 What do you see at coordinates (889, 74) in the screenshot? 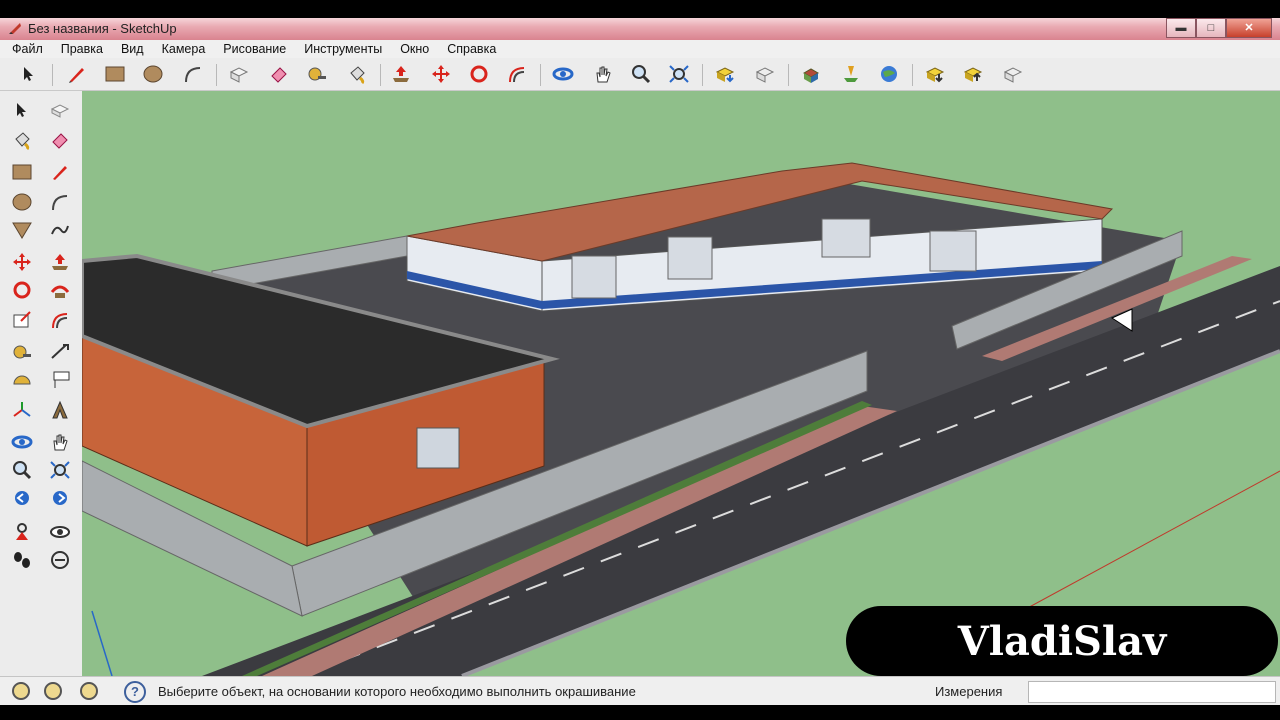
I see `google-earth-icon` at bounding box center [889, 74].